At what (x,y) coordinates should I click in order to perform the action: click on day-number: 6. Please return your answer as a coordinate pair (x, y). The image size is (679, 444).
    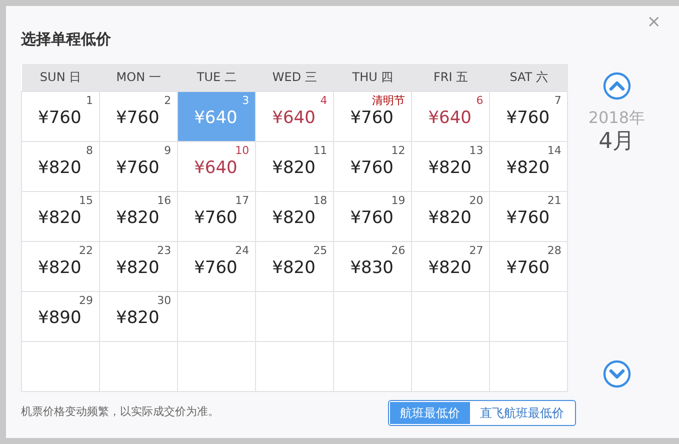
    Looking at the image, I should click on (479, 100).